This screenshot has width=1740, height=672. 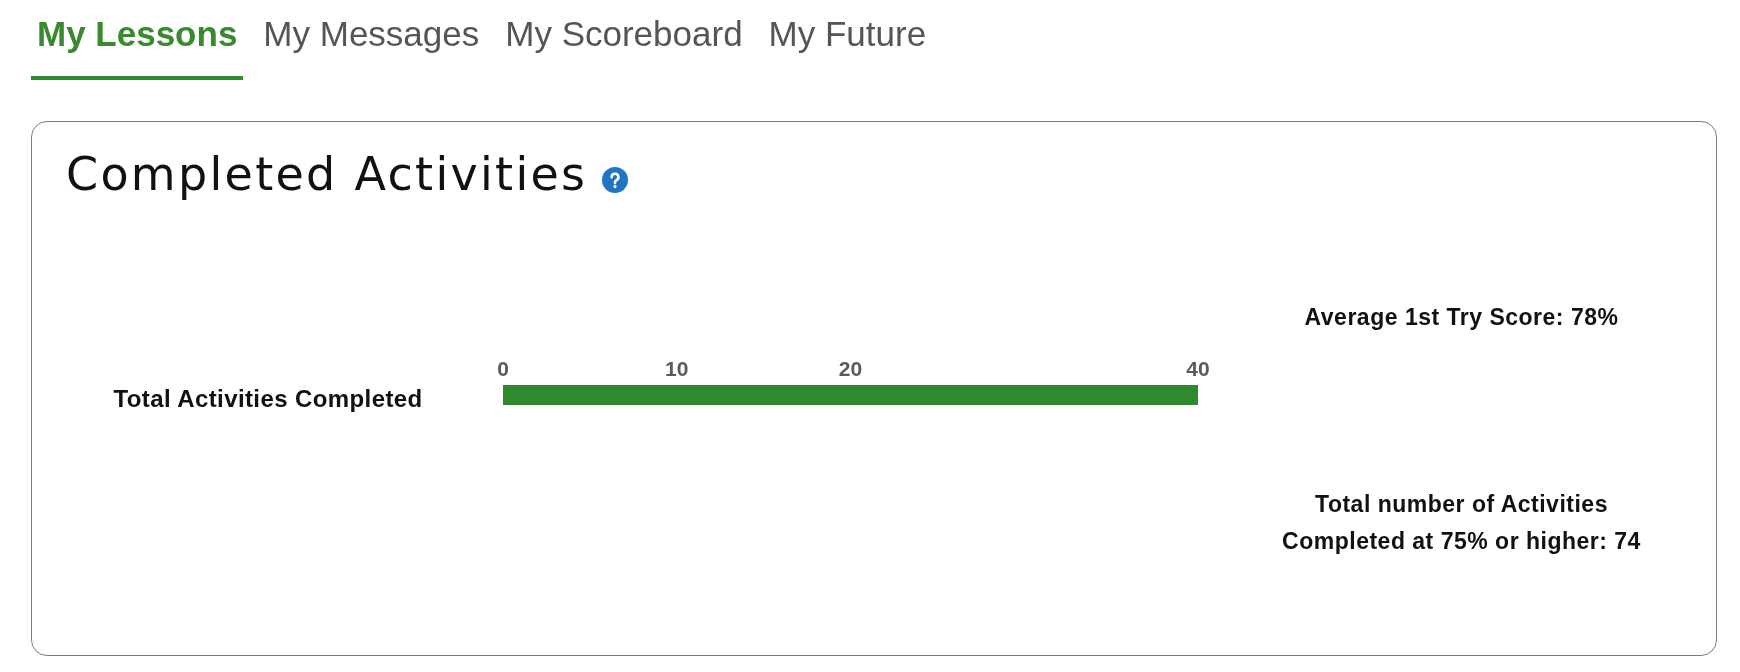 What do you see at coordinates (1461, 317) in the screenshot?
I see `stat-text: Average 1st Try Score: 78%` at bounding box center [1461, 317].